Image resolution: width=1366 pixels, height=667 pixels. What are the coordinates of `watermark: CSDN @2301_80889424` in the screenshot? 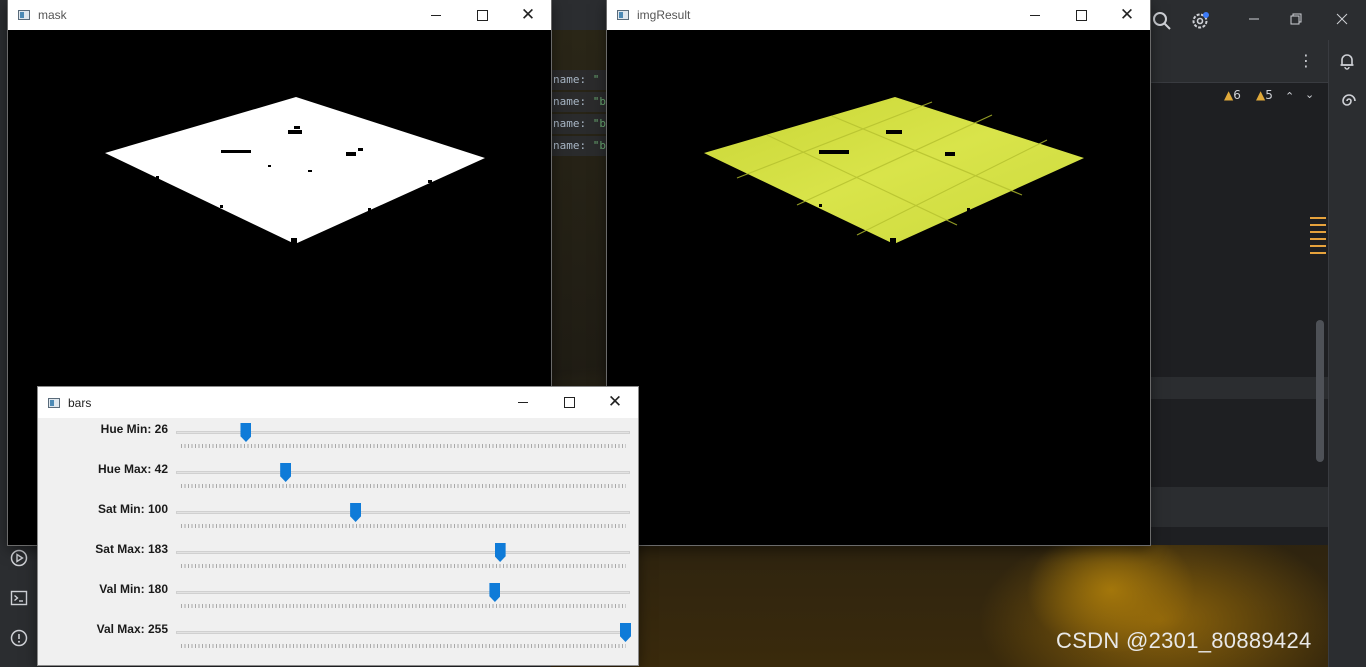 It's located at (1184, 640).